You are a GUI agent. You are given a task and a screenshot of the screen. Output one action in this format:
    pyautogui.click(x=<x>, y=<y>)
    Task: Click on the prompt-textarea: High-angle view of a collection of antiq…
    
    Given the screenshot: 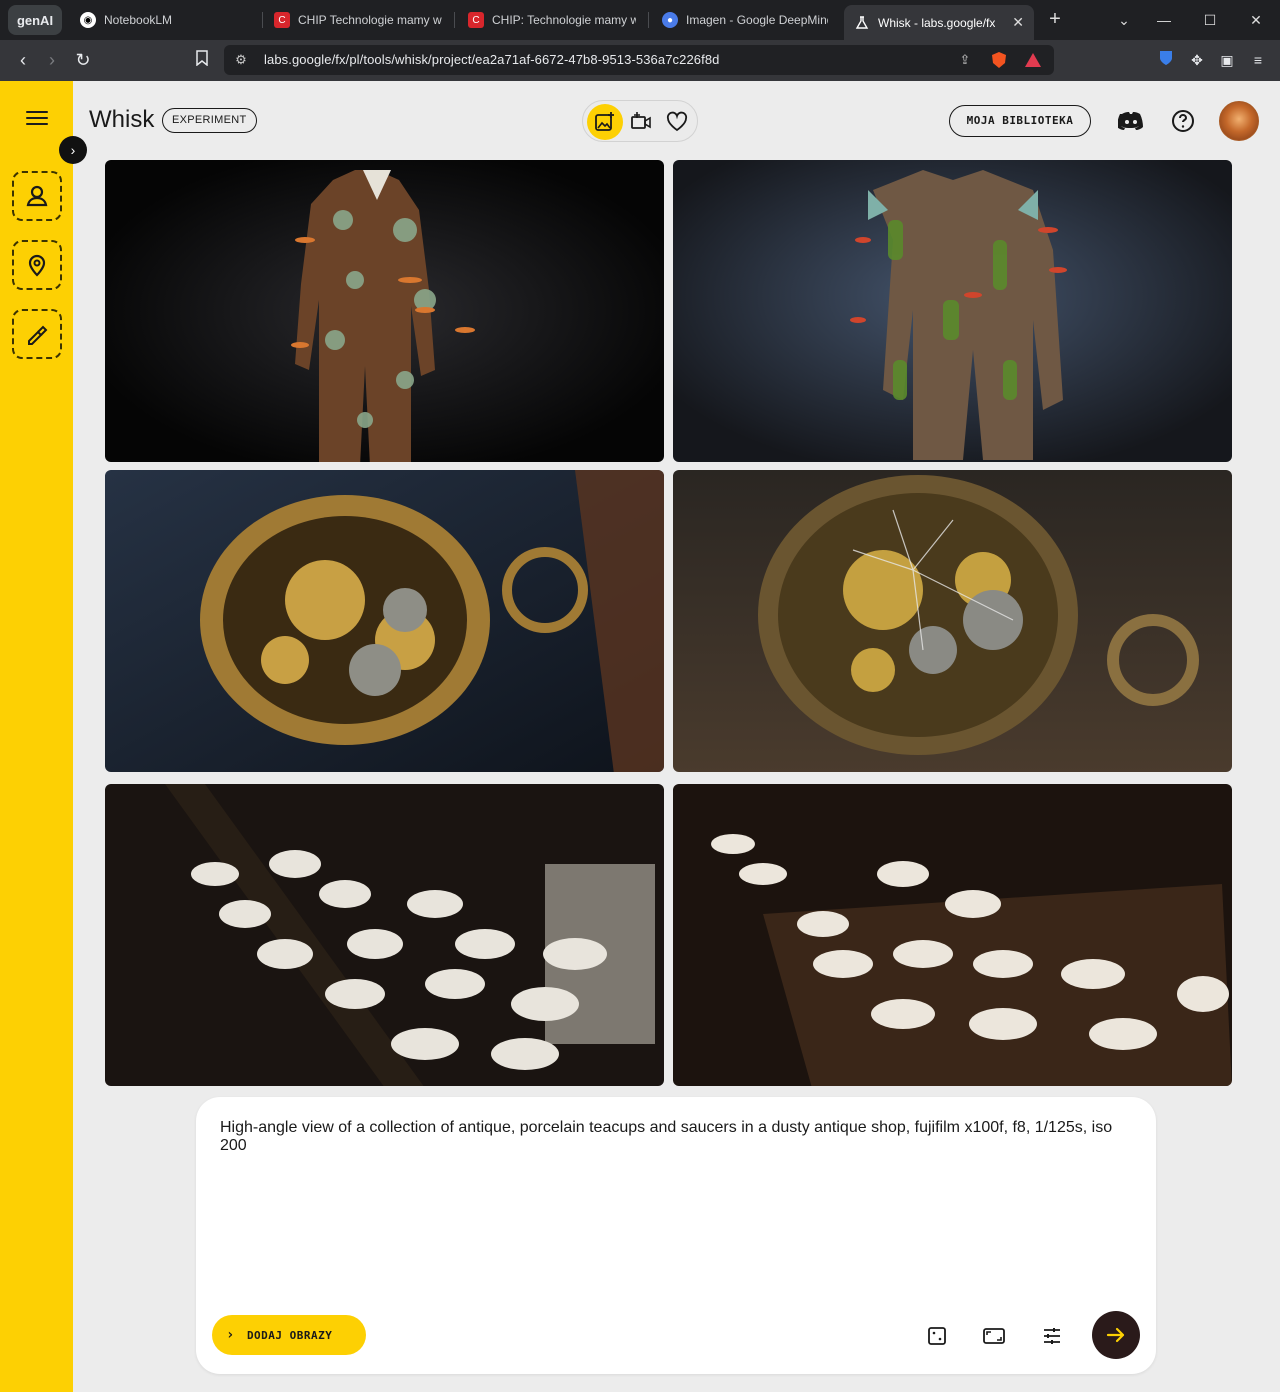 What is the action you would take?
    pyautogui.click(x=677, y=1137)
    